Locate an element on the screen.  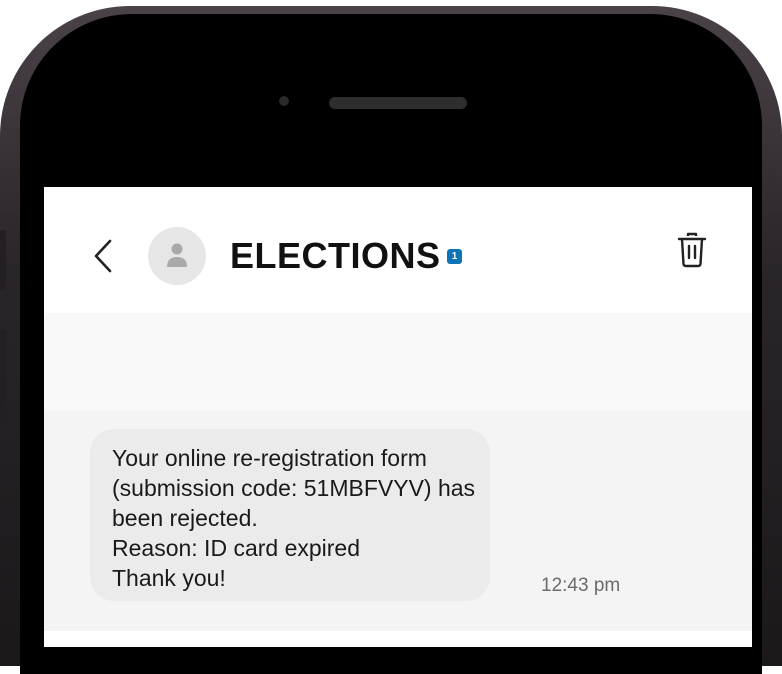
avatar is located at coordinates (177, 256).